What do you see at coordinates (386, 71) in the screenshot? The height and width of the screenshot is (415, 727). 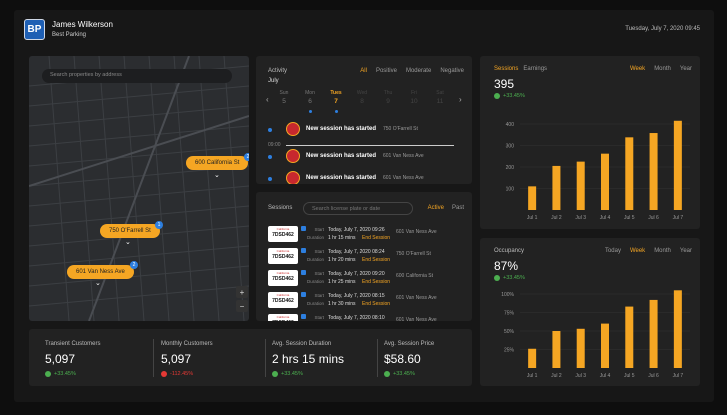 I see `filter-positive: Positive` at bounding box center [386, 71].